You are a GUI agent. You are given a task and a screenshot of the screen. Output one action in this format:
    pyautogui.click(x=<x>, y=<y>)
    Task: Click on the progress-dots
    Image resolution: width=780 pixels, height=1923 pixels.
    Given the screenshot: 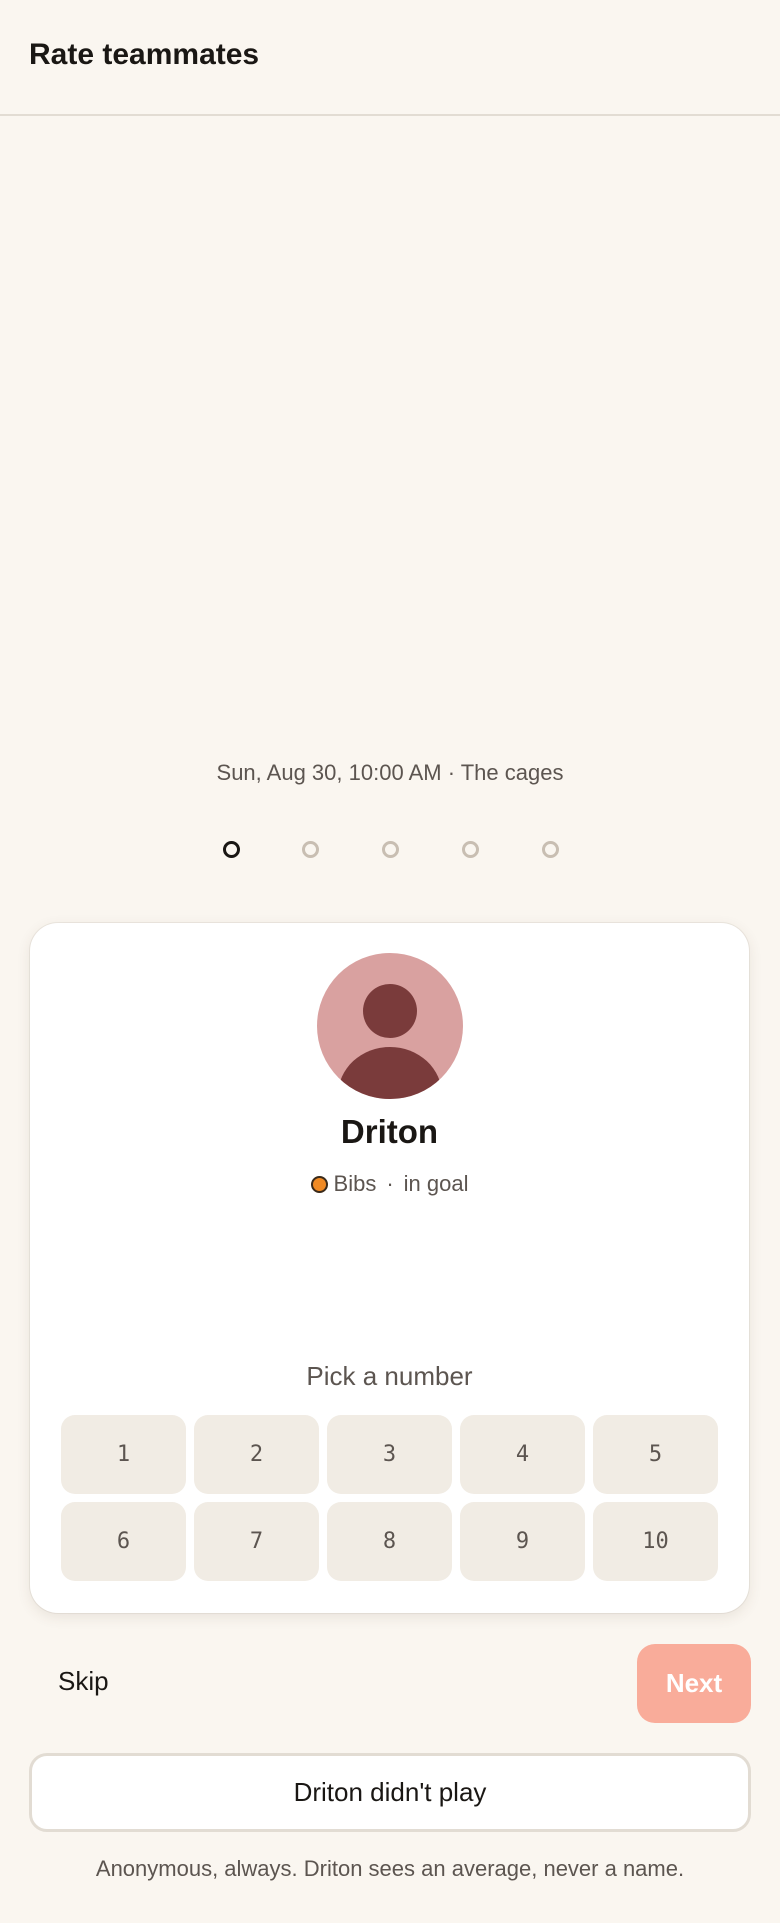 What is the action you would take?
    pyautogui.click(x=390, y=850)
    